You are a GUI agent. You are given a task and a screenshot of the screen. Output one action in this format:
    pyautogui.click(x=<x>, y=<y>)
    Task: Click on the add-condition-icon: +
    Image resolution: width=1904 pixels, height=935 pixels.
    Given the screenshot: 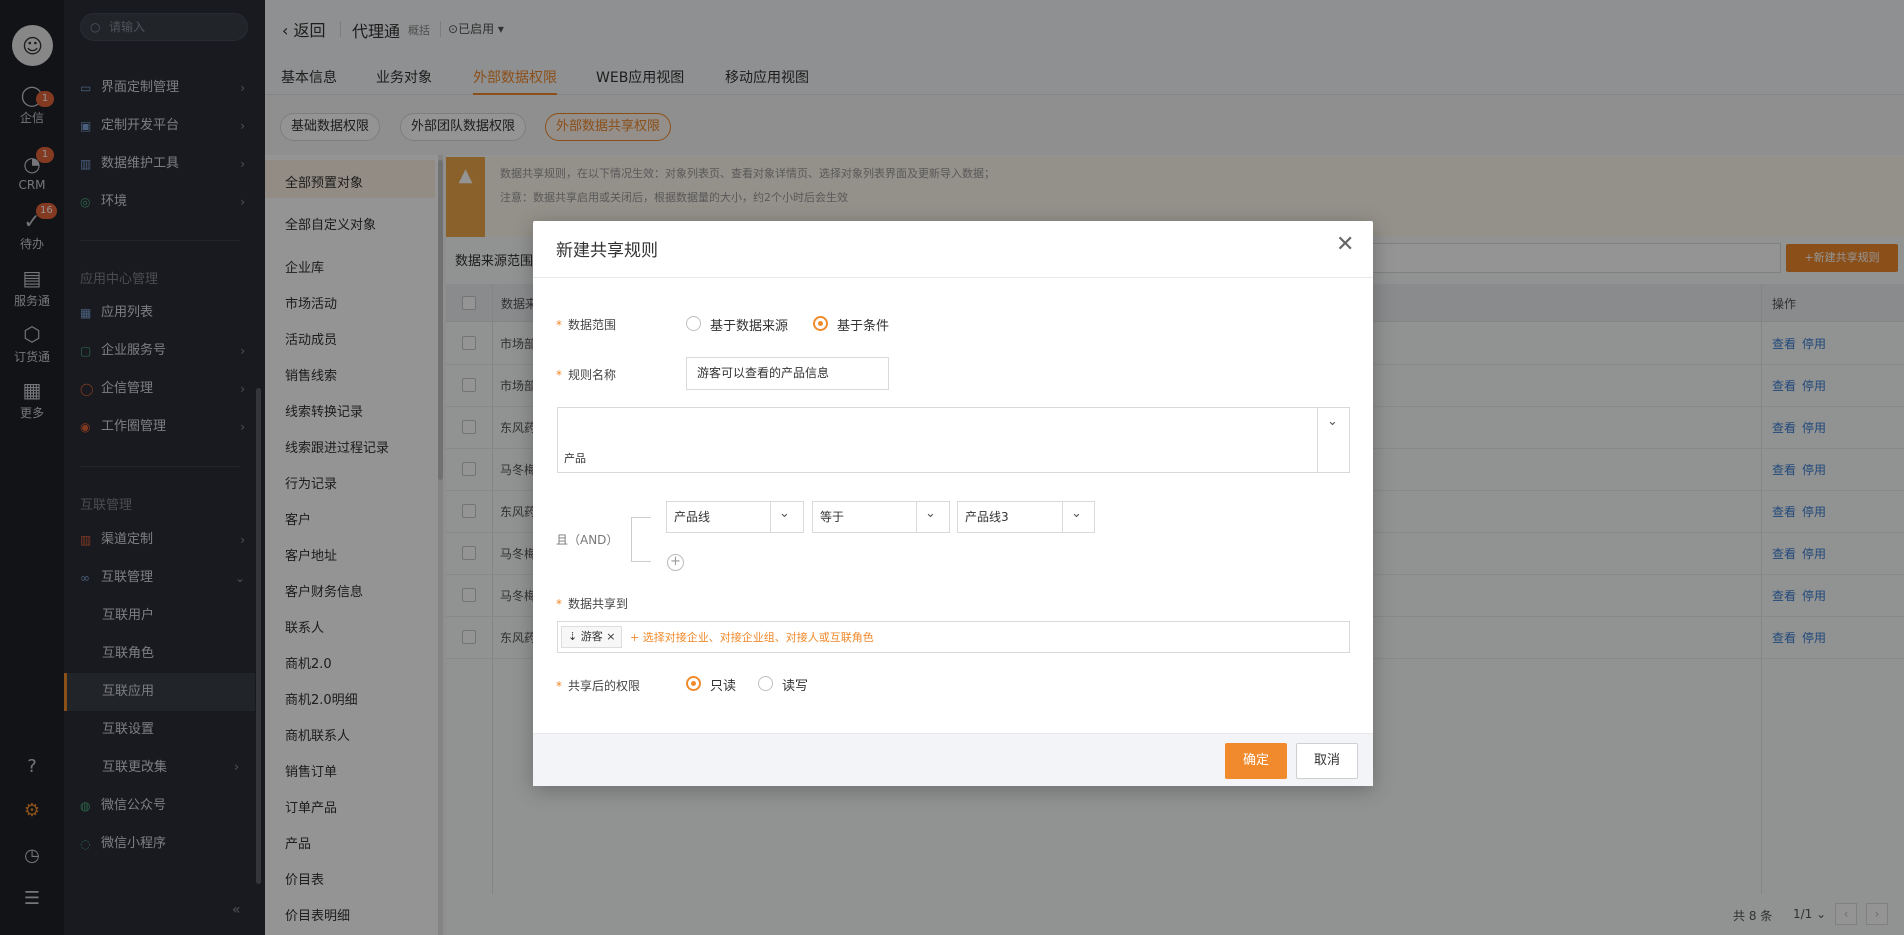 What is the action you would take?
    pyautogui.click(x=675, y=562)
    